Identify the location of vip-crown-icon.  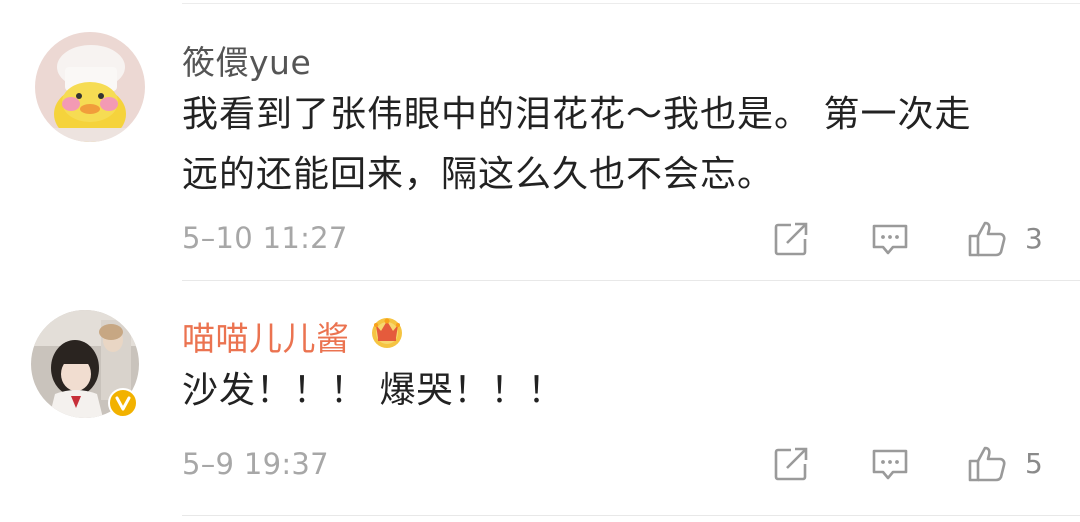
(387, 333).